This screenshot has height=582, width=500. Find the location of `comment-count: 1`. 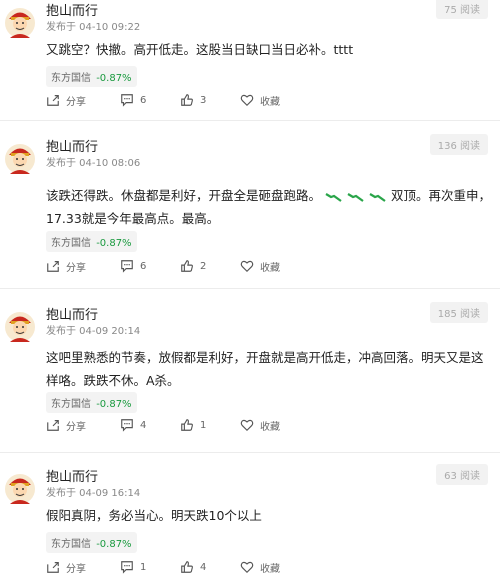

comment-count: 1 is located at coordinates (143, 567).